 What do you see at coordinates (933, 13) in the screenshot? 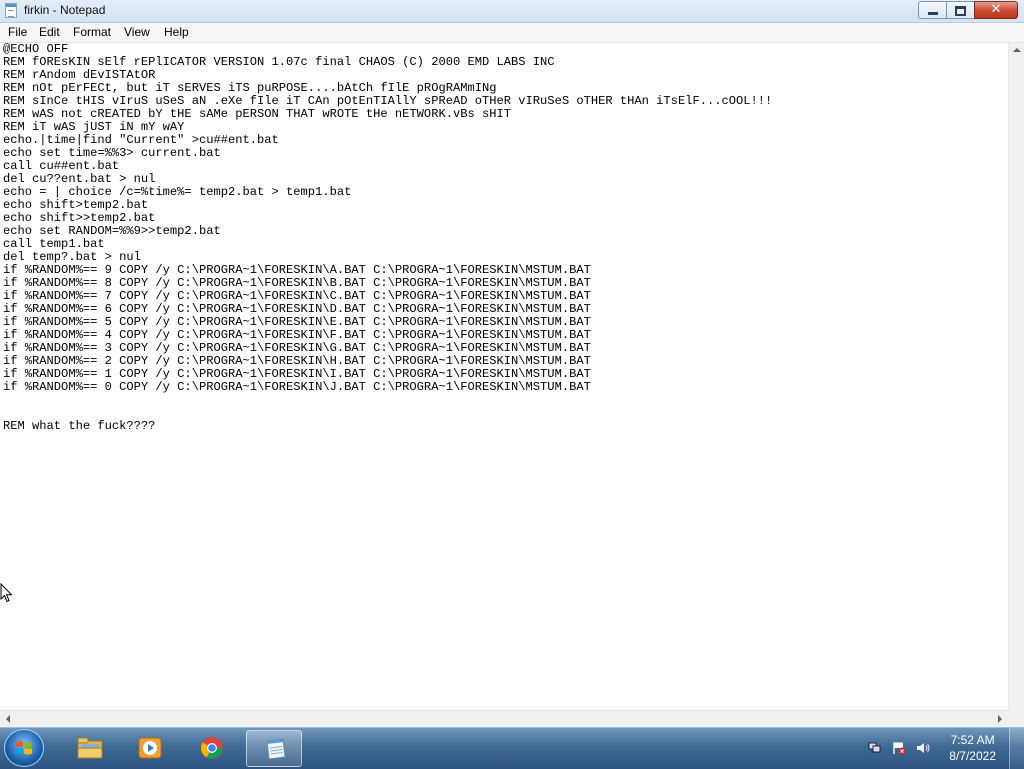
I see `minimize-icon` at bounding box center [933, 13].